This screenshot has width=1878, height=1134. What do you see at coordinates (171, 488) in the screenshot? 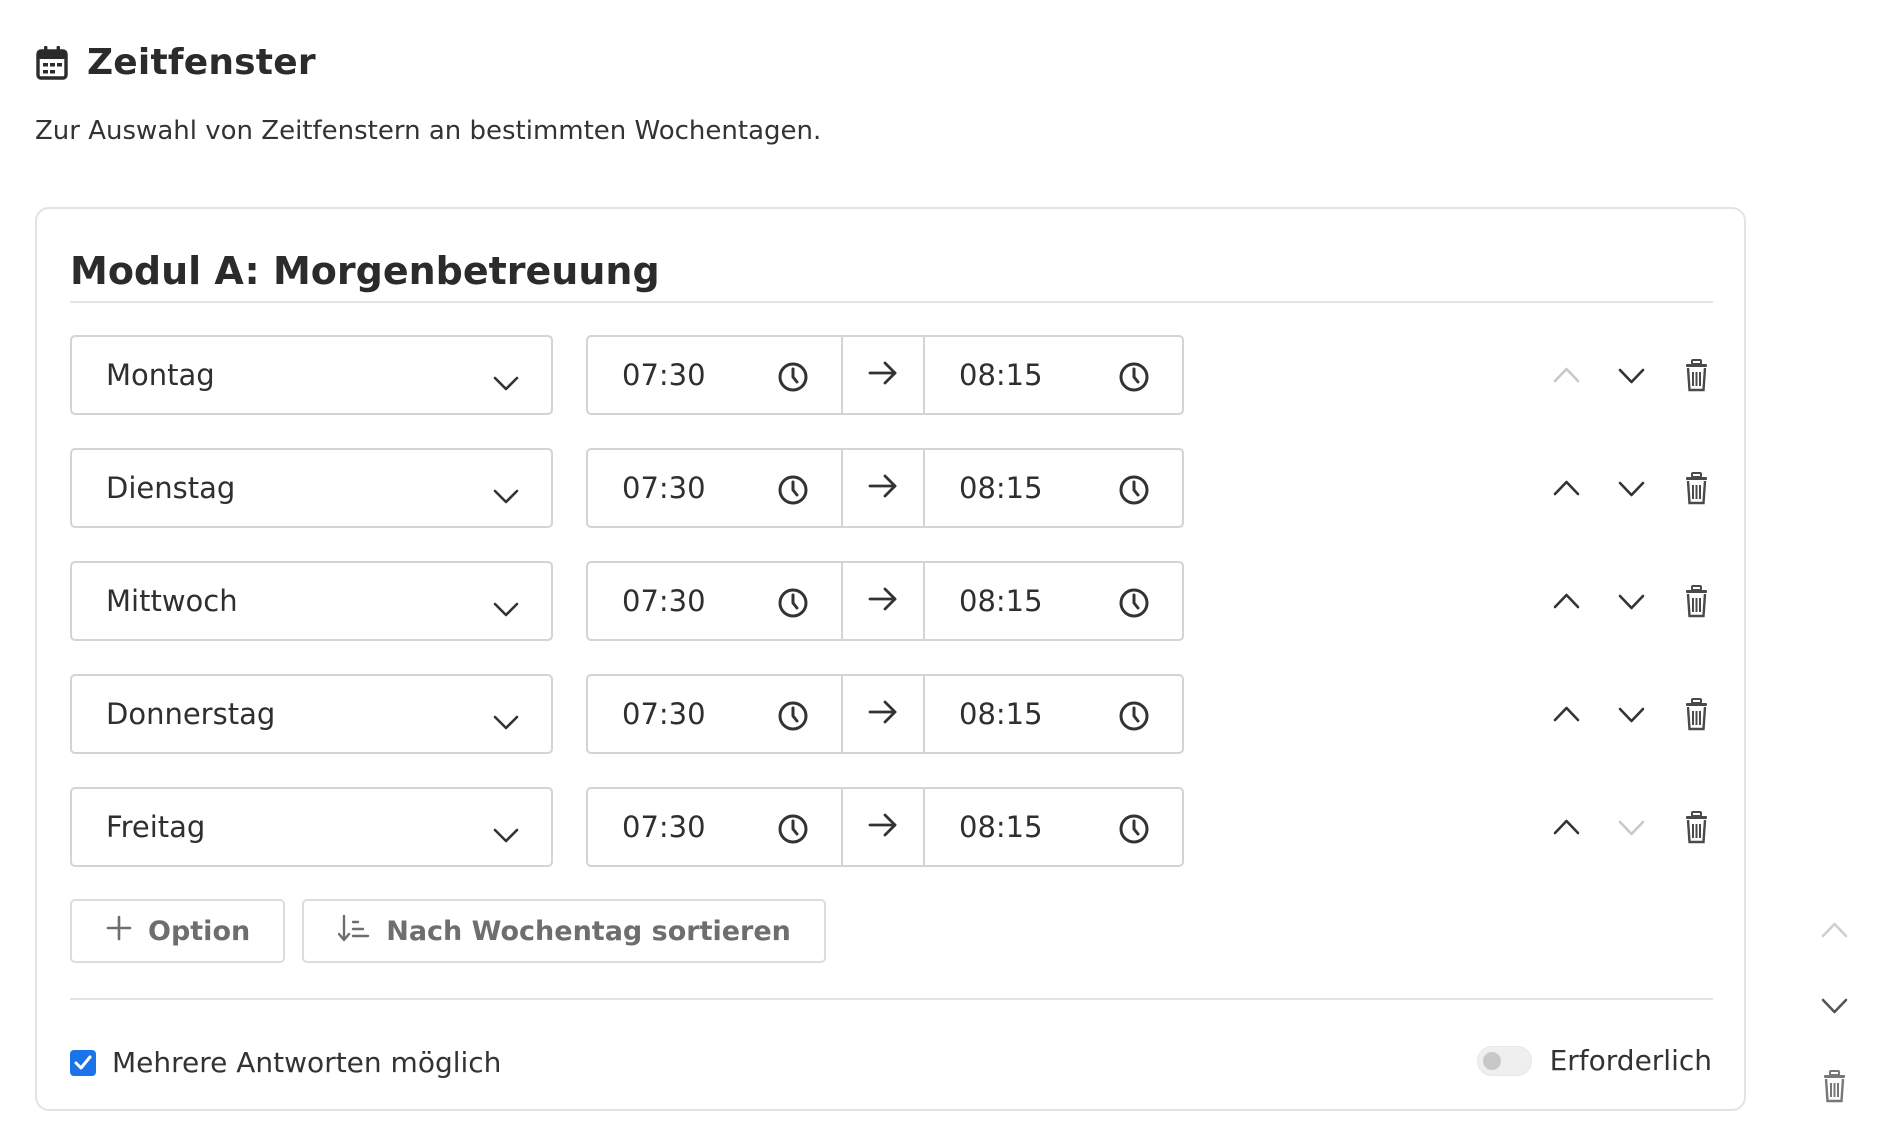
I see `weekday-select-value: Dienstag` at bounding box center [171, 488].